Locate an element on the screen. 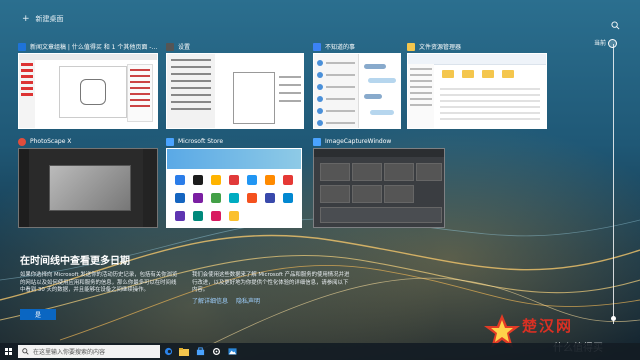  yes-button: 是 is located at coordinates (38, 314).